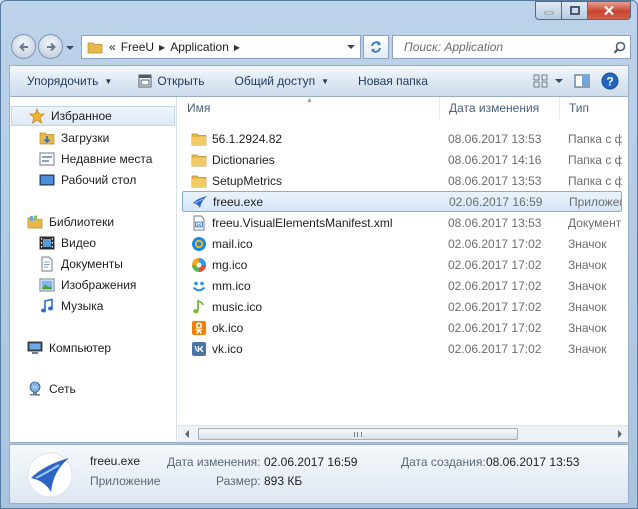 The height and width of the screenshot is (509, 638). I want to click on nav-label: Избранное, so click(81, 116).